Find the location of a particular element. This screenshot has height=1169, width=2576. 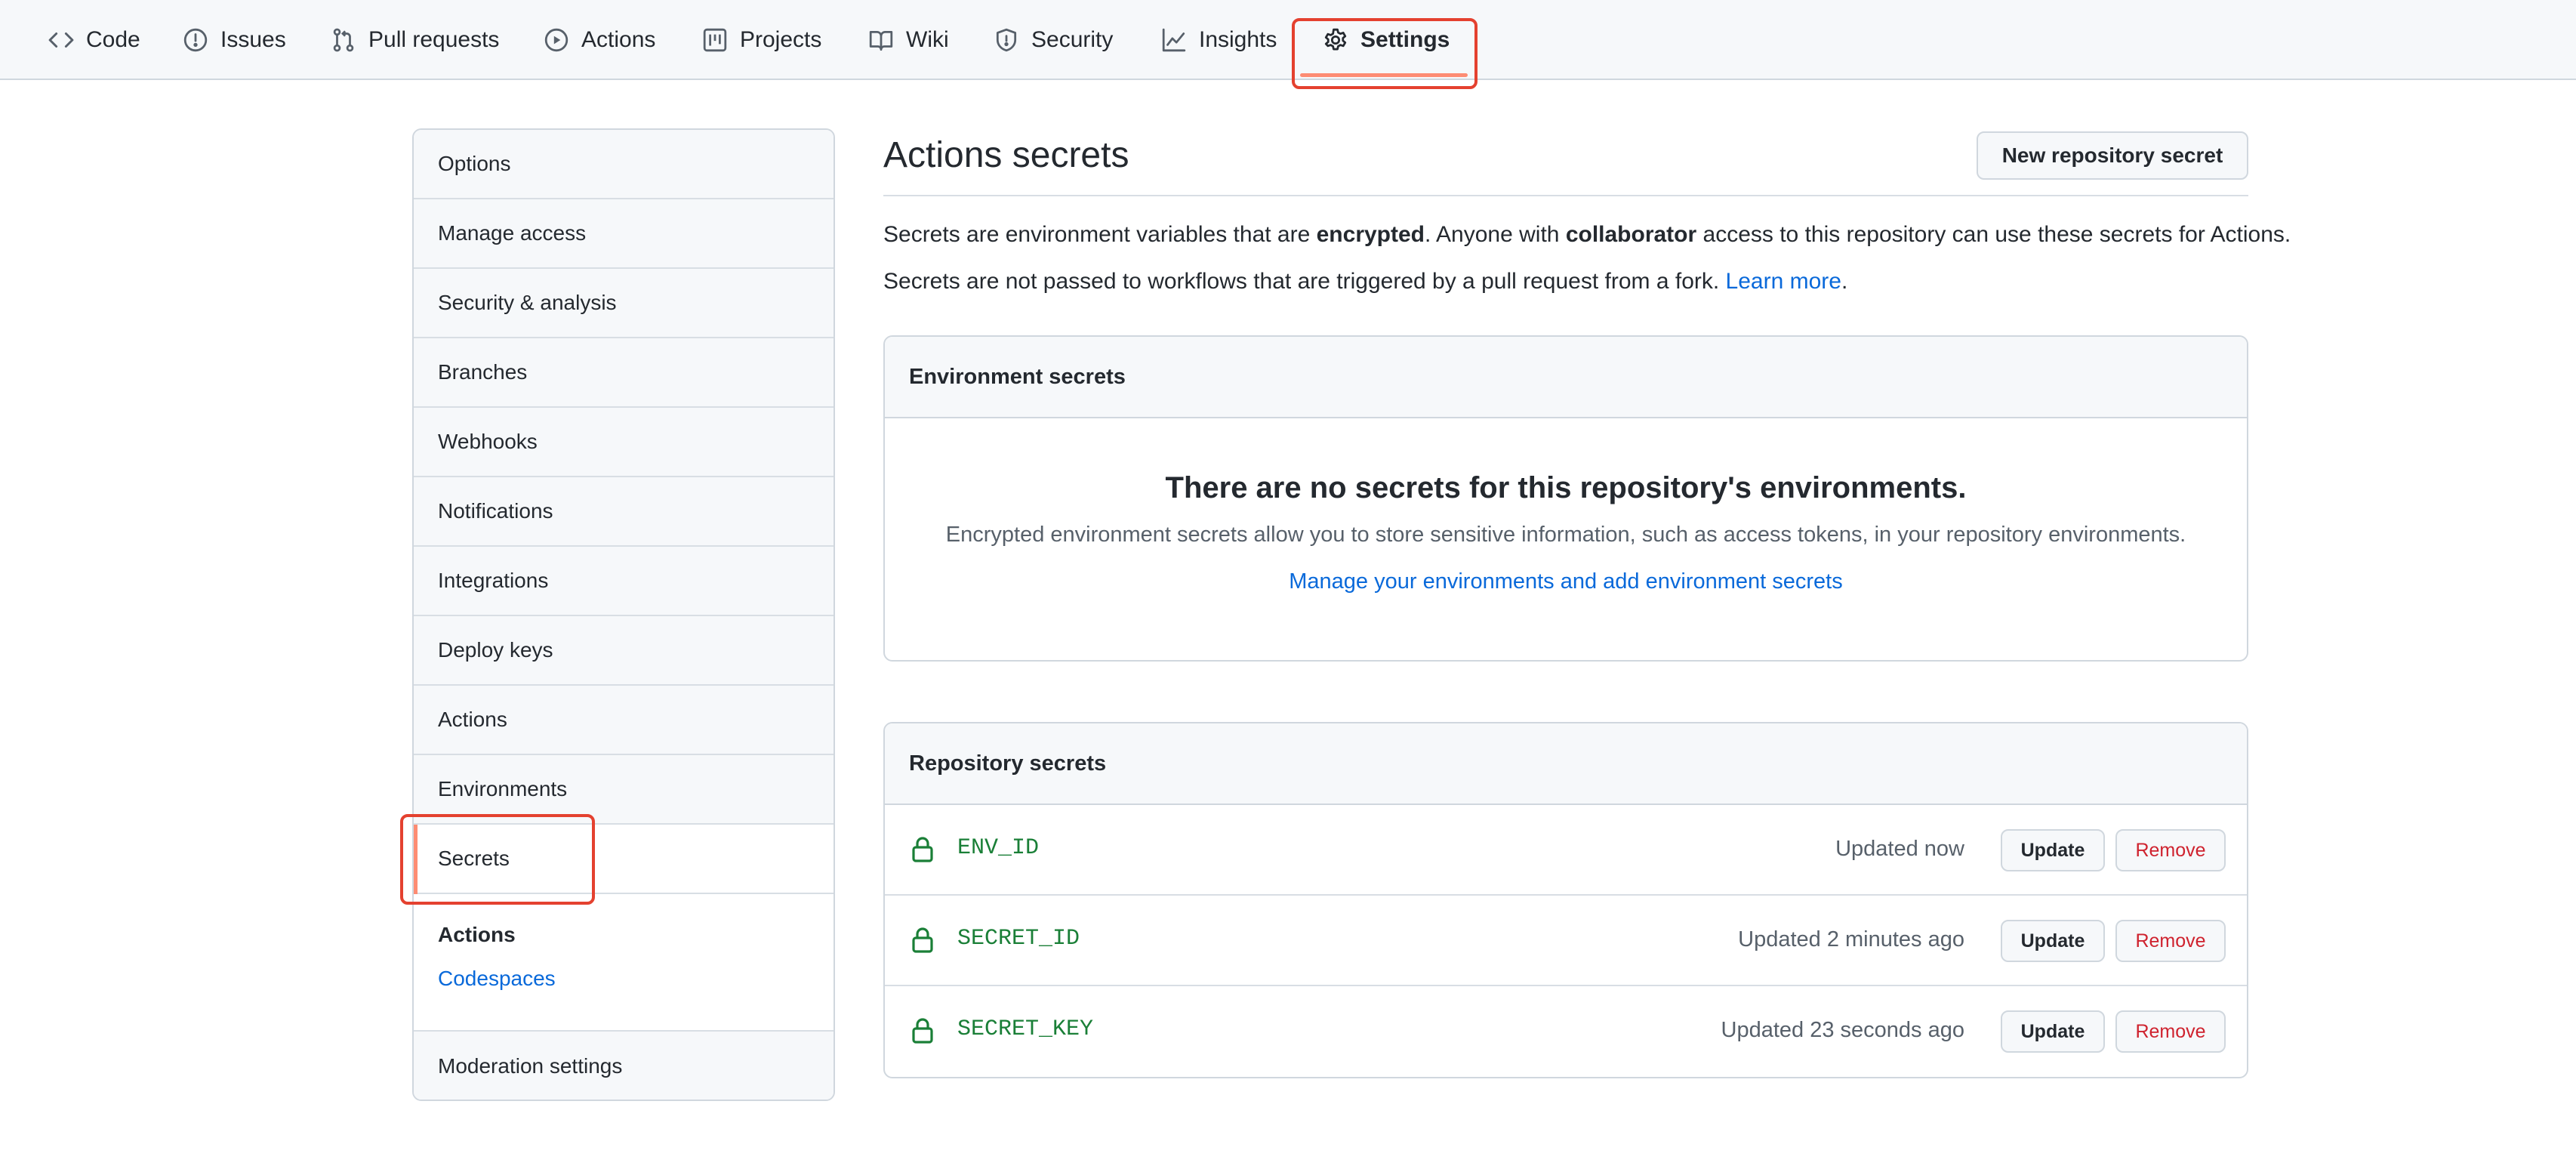

sidebar-item-label: Environments is located at coordinates (503, 788).